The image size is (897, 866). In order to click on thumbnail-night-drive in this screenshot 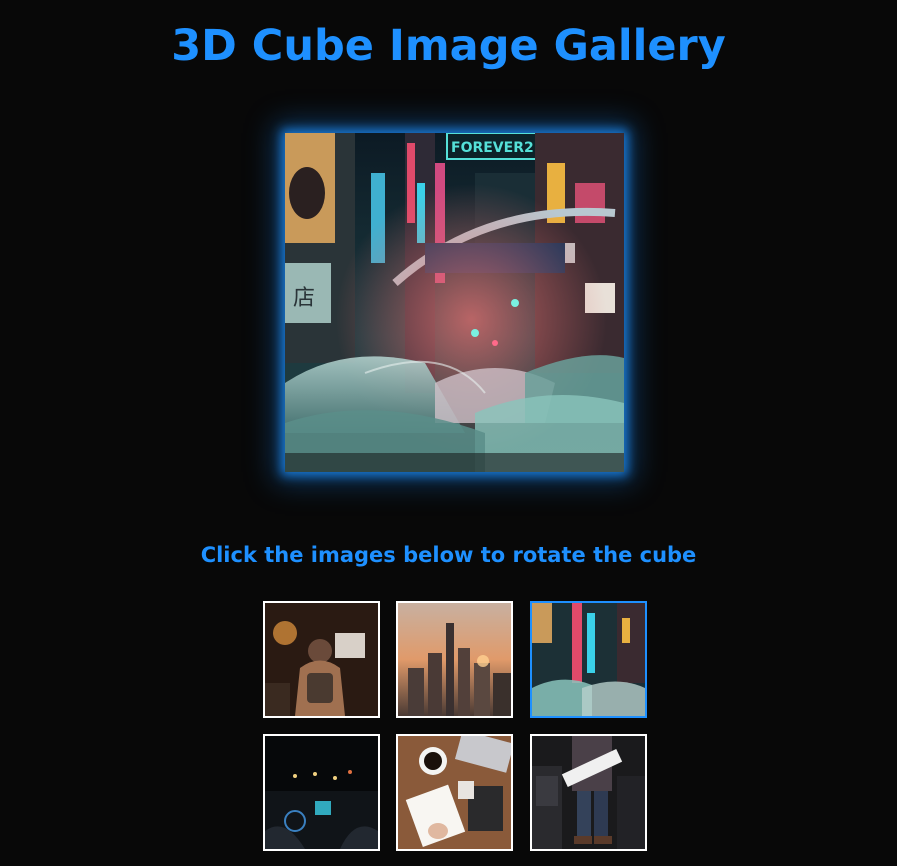, I will do `click(321, 792)`.